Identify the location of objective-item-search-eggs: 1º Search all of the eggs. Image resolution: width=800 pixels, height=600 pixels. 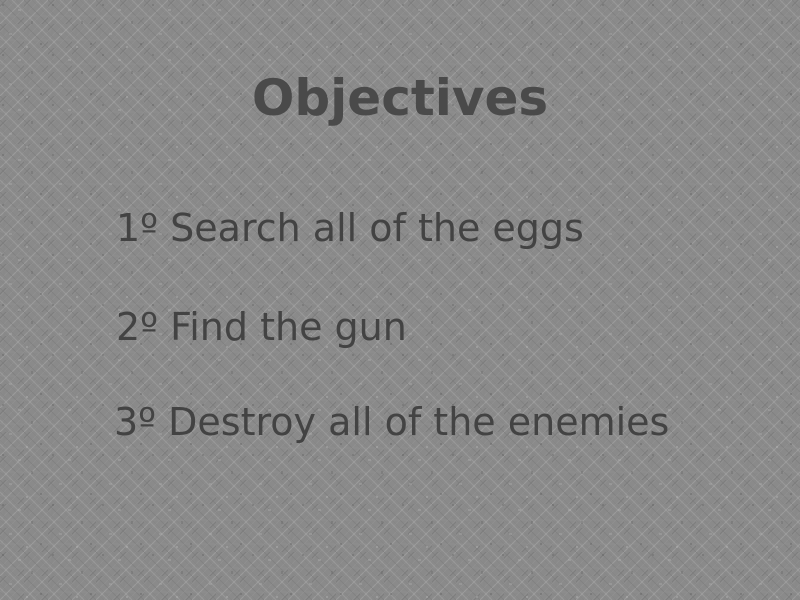
(350, 228).